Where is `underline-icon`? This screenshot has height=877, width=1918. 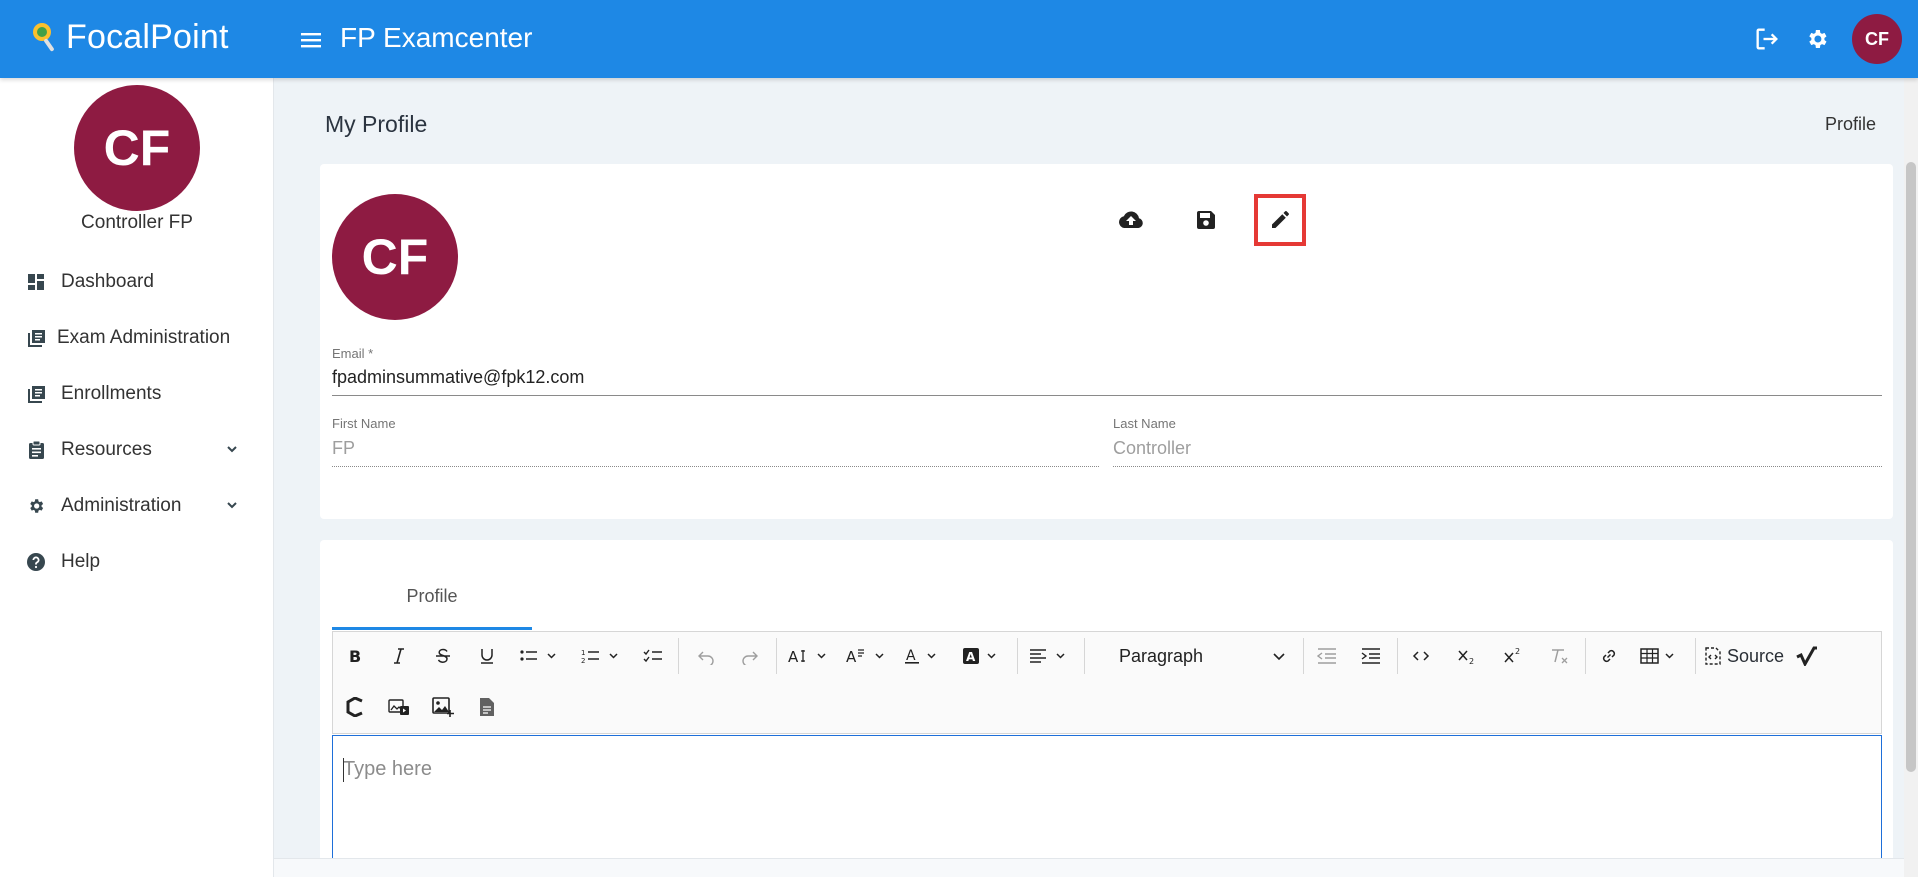 underline-icon is located at coordinates (487, 656).